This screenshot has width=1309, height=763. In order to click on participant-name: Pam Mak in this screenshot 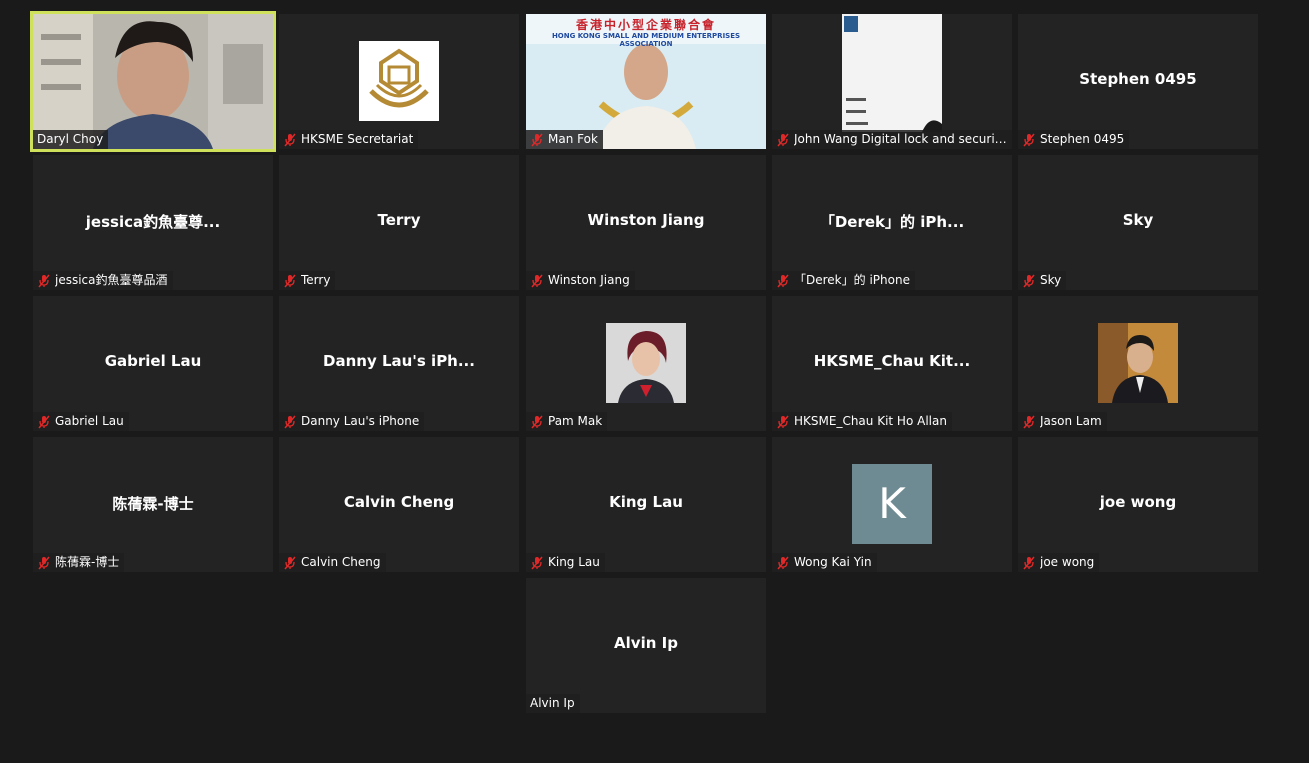, I will do `click(575, 421)`.